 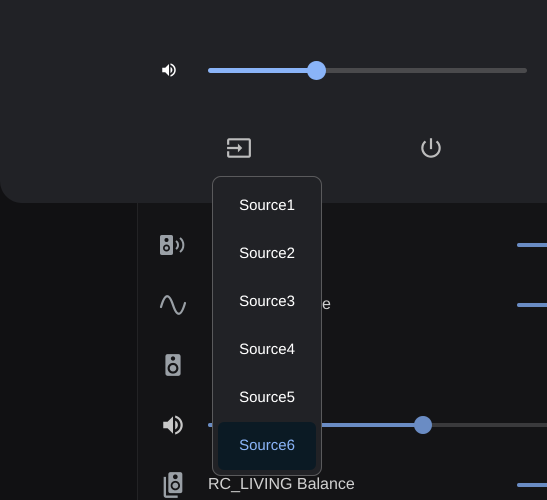 I want to click on volume-slider-track, so click(x=367, y=70).